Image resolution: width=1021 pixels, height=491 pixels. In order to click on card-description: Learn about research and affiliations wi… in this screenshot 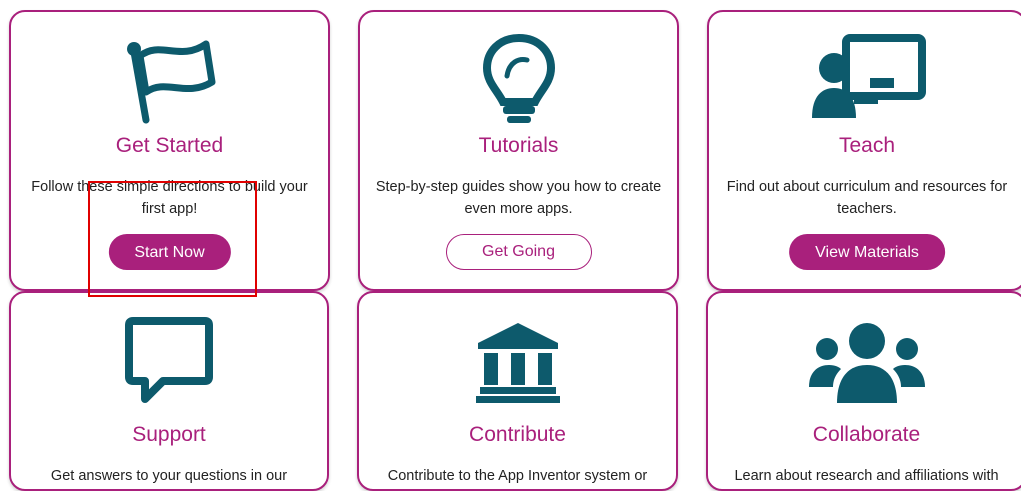, I will do `click(866, 476)`.